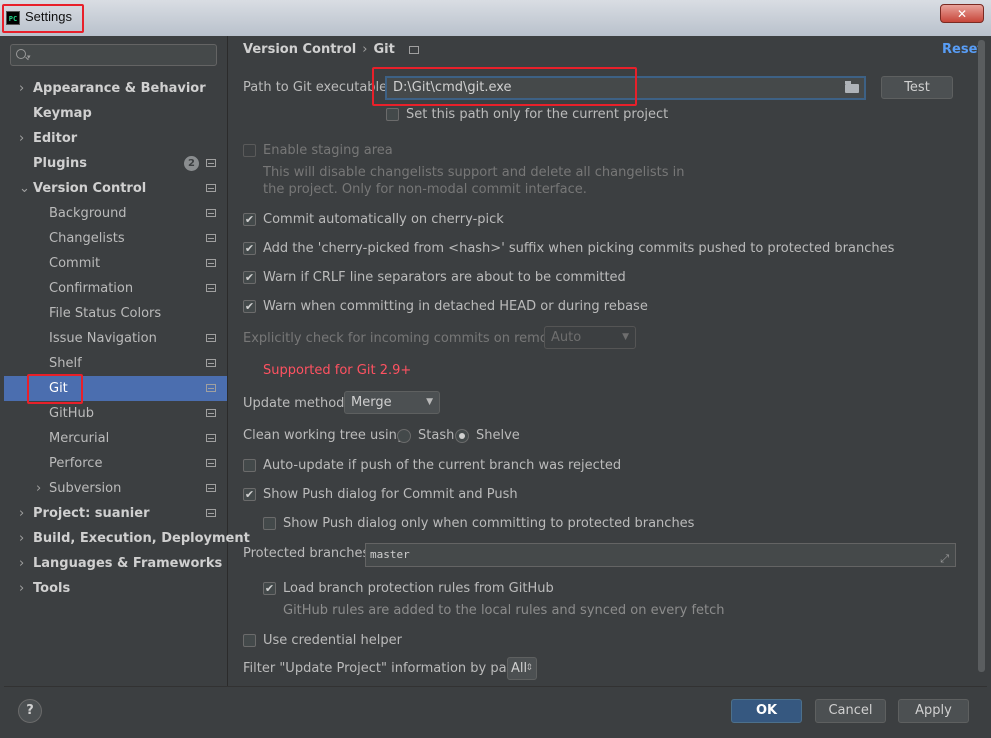 The width and height of the screenshot is (991, 738). I want to click on sidebar-item-version-control: ⌄ Version Control, so click(115, 188).